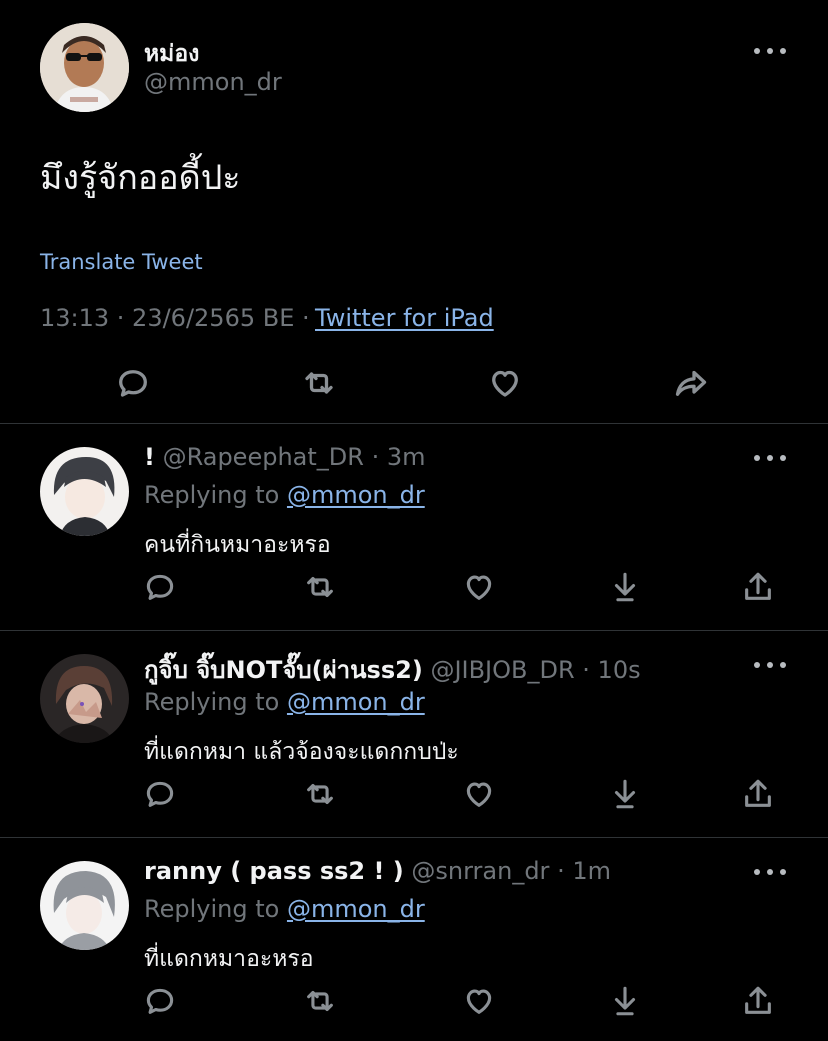 Image resolution: width=828 pixels, height=1041 pixels. Describe the element at coordinates (584, 871) in the screenshot. I see `reply-time: · 1m` at that location.